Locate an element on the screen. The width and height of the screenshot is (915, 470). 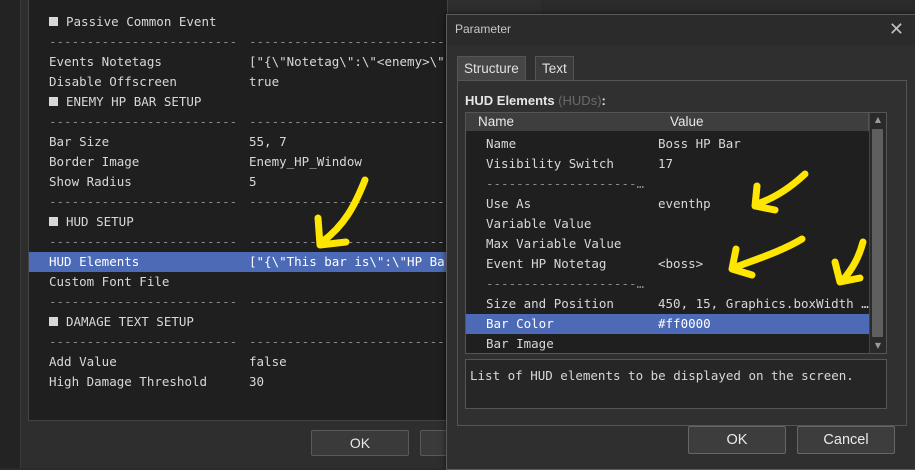
dialog-titlebar: Parameter ✕ is located at coordinates (681, 30).